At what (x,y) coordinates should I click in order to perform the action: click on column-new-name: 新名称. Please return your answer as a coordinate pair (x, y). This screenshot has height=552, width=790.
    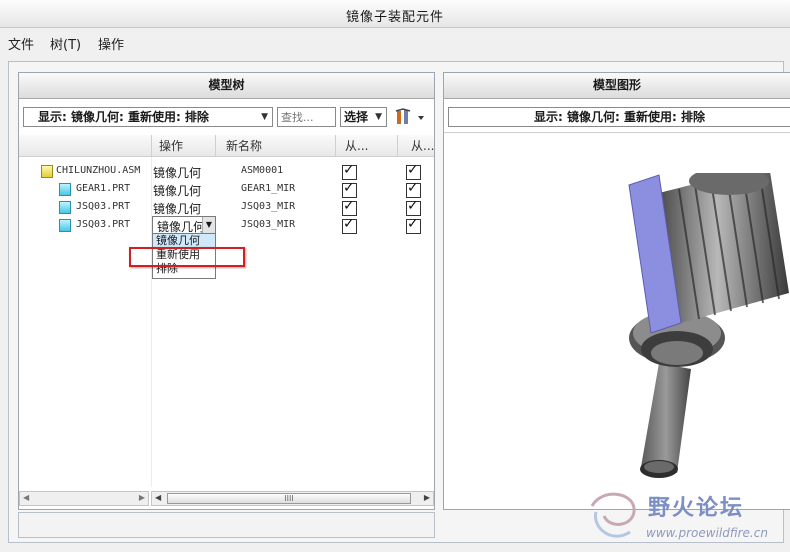
    Looking at the image, I should click on (244, 145).